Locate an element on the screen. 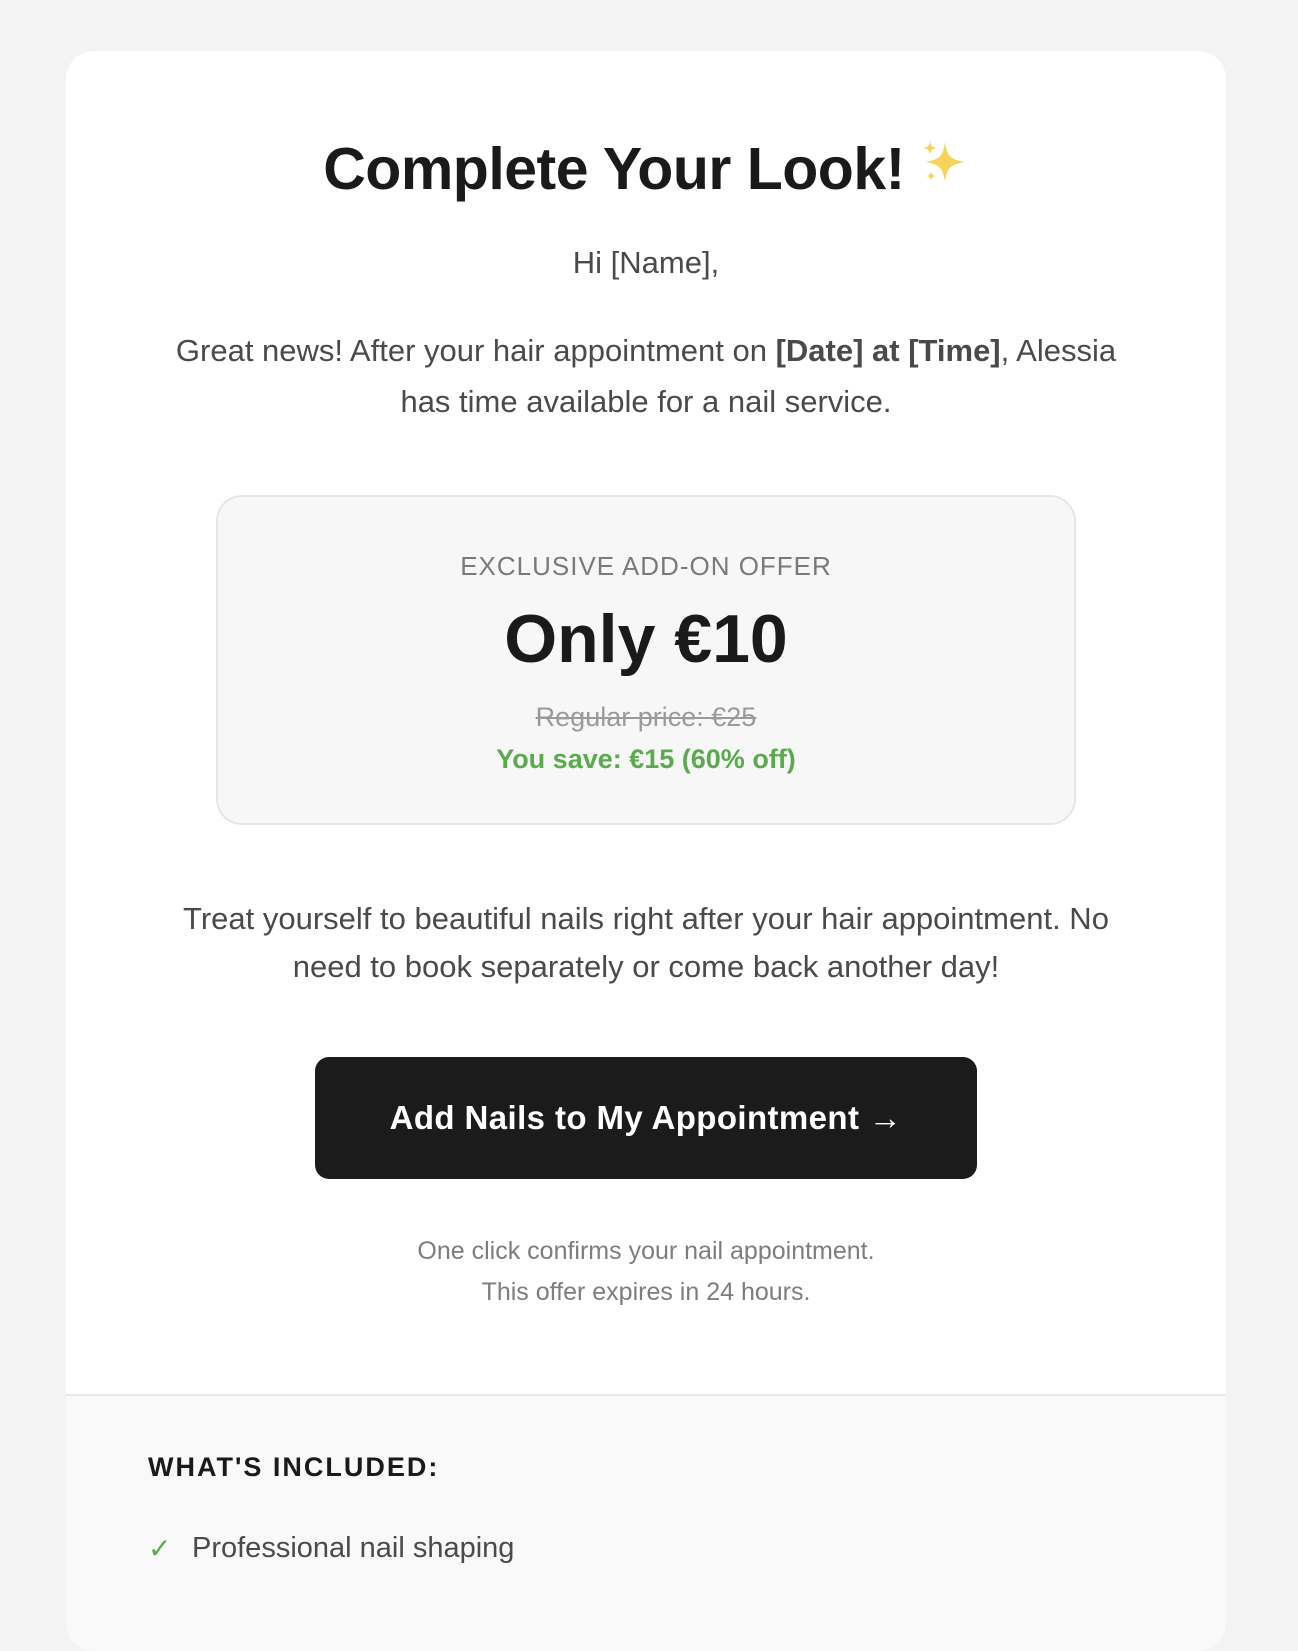  note-line-expiry: This offer expires in 24 hours. is located at coordinates (646, 1292).